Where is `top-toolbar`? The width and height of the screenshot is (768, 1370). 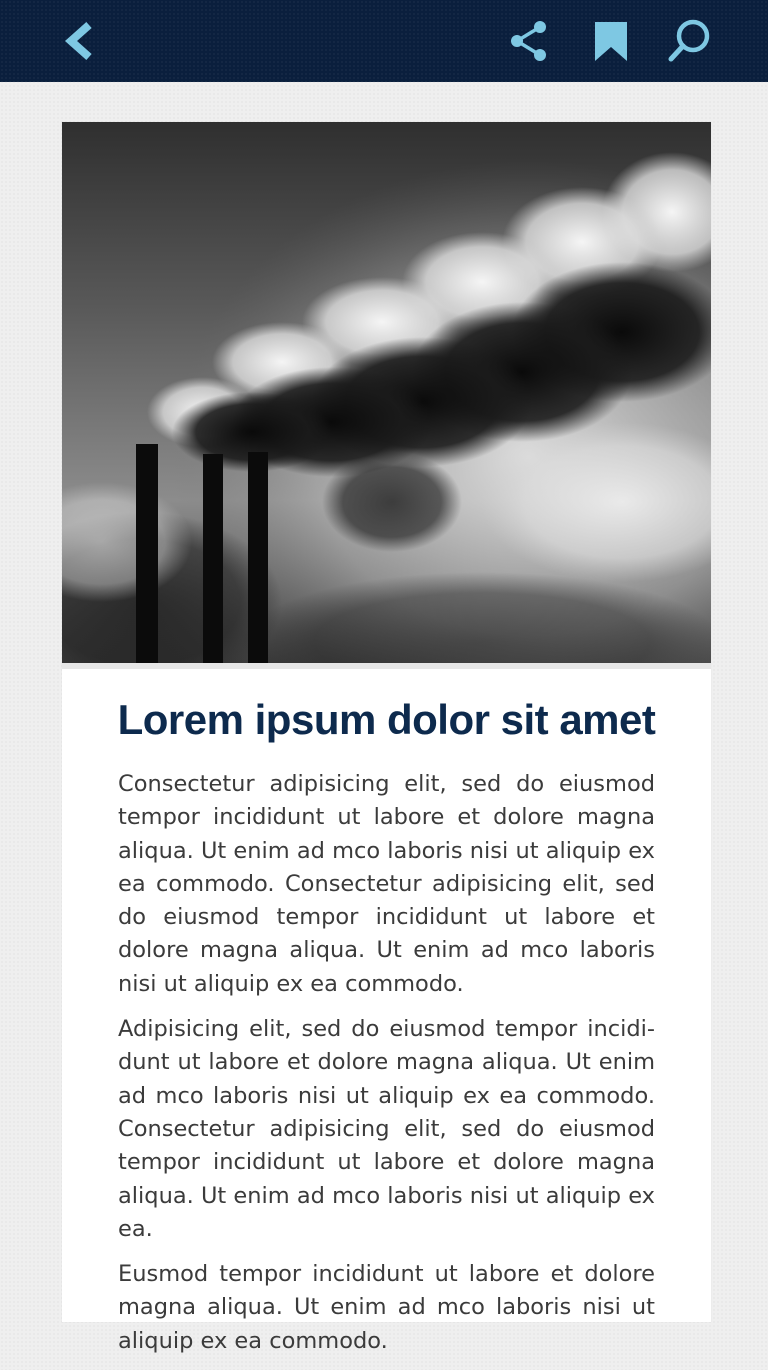 top-toolbar is located at coordinates (384, 41).